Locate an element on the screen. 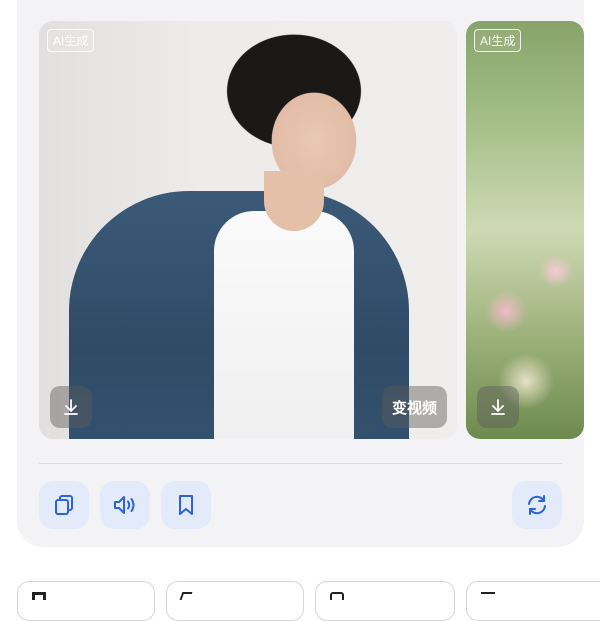 This screenshot has height=621, width=600. regenerate-button is located at coordinates (537, 505).